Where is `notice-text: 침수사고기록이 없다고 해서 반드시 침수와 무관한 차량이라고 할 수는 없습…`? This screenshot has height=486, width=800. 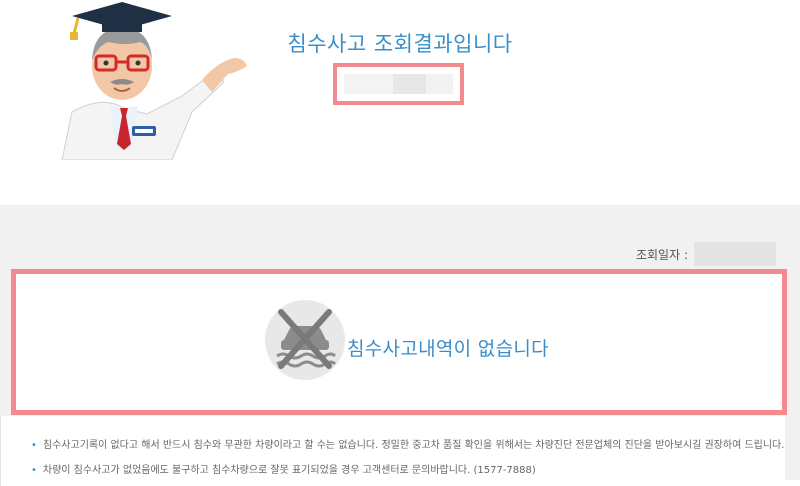
notice-text: 침수사고기록이 없다고 해서 반드시 침수와 무관한 차량이라고 할 수는 없습… is located at coordinates (413, 445).